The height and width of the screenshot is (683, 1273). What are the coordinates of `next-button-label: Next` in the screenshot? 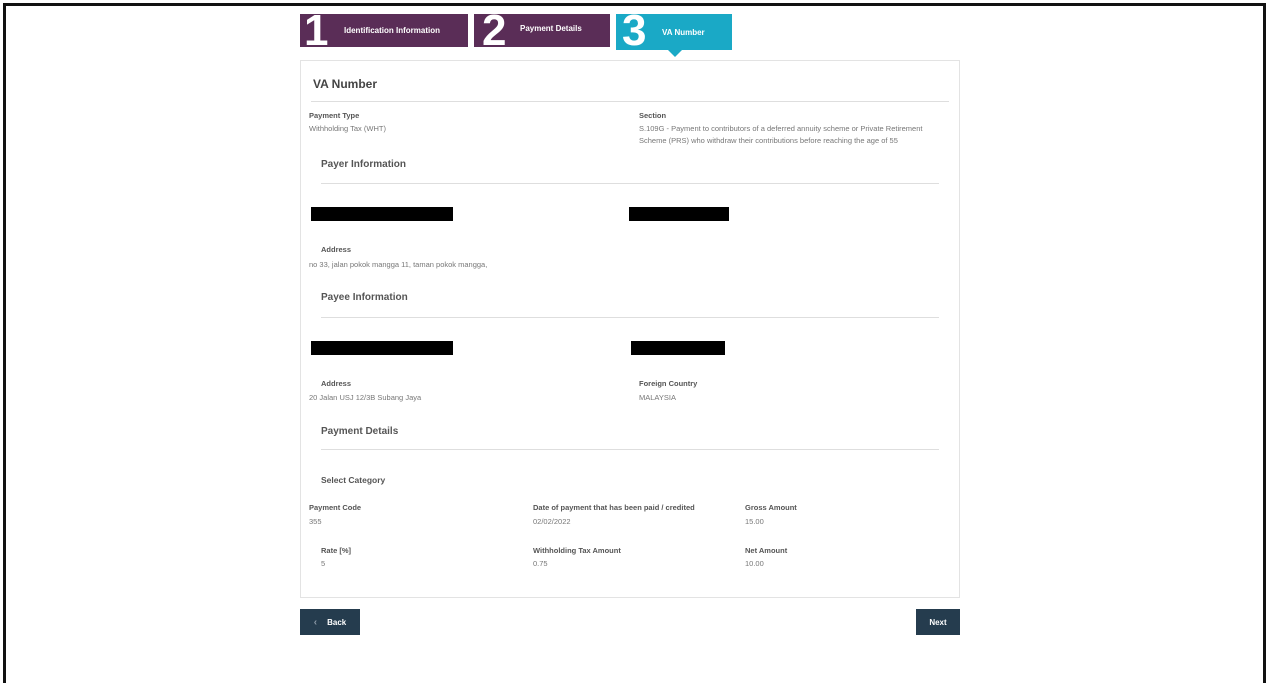 It's located at (938, 622).